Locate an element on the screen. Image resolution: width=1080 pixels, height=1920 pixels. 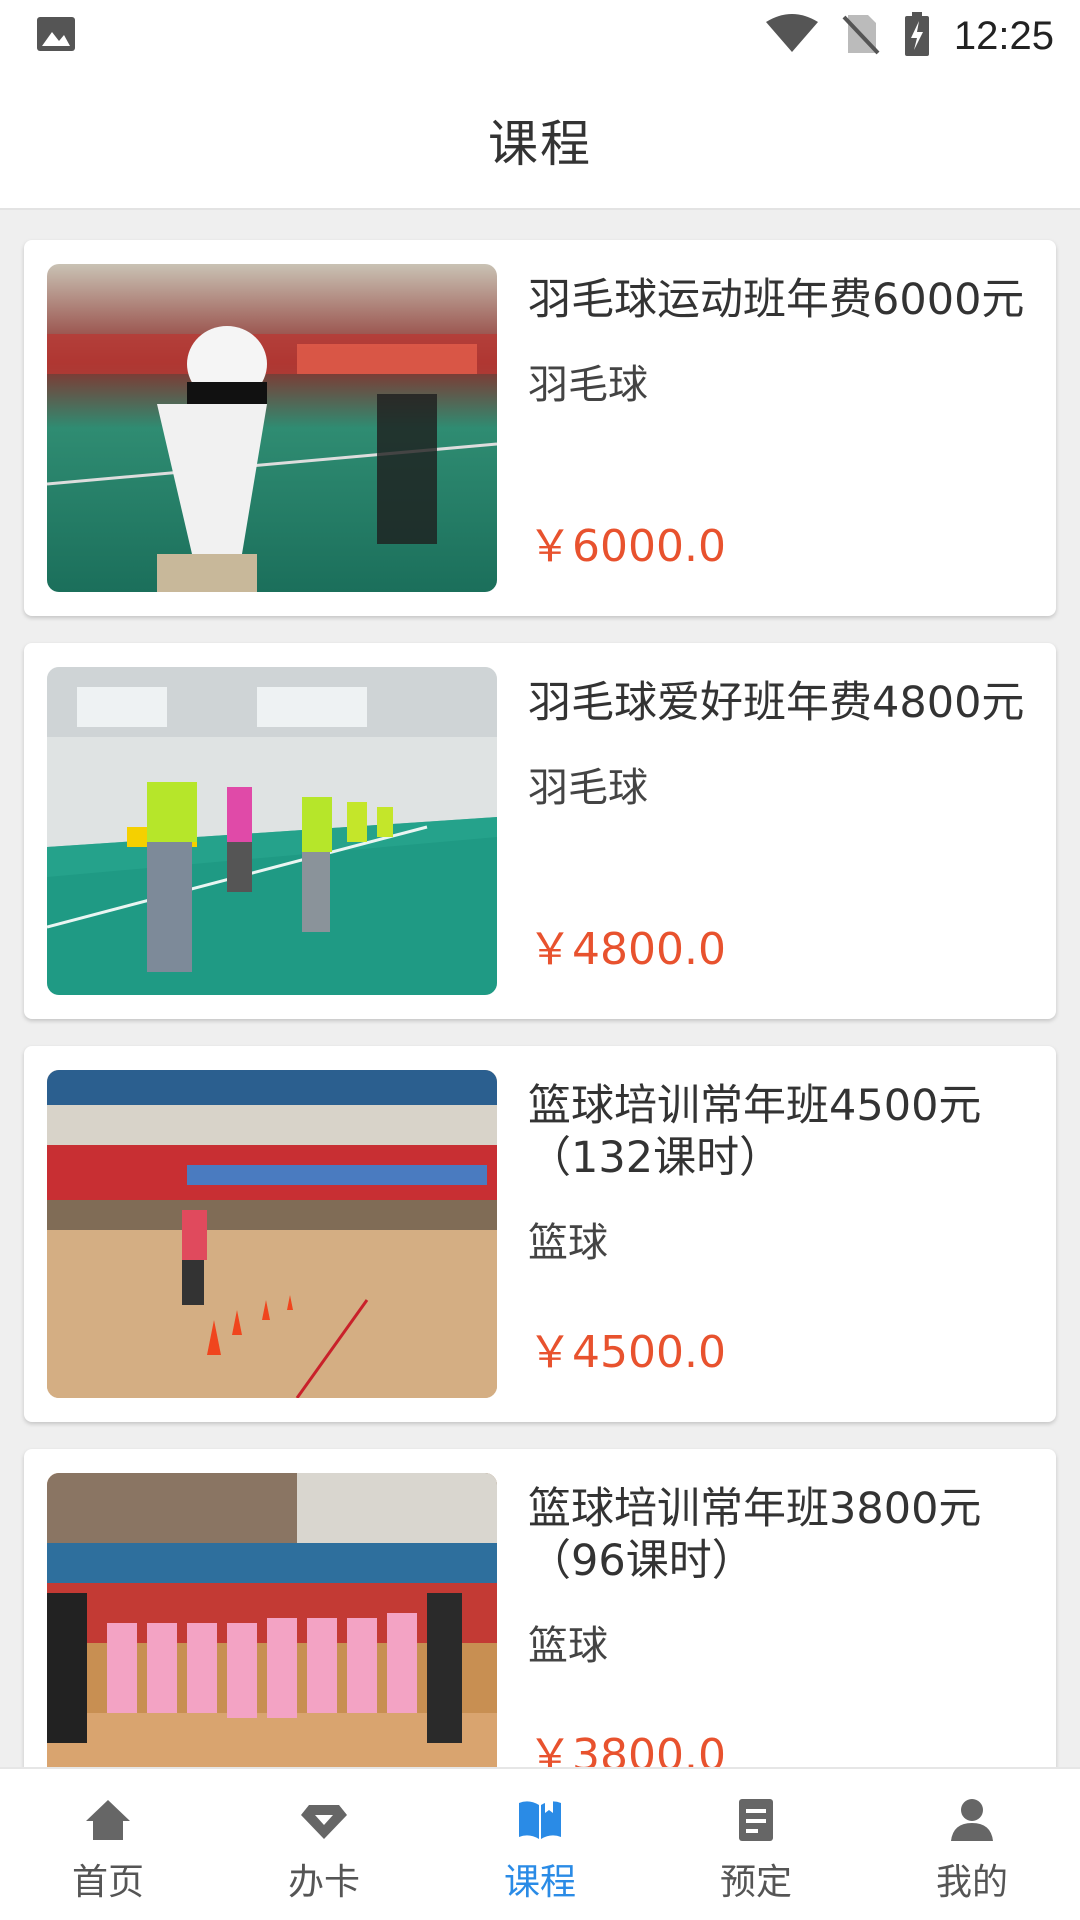
title-bar: 课程 is located at coordinates (540, 141).